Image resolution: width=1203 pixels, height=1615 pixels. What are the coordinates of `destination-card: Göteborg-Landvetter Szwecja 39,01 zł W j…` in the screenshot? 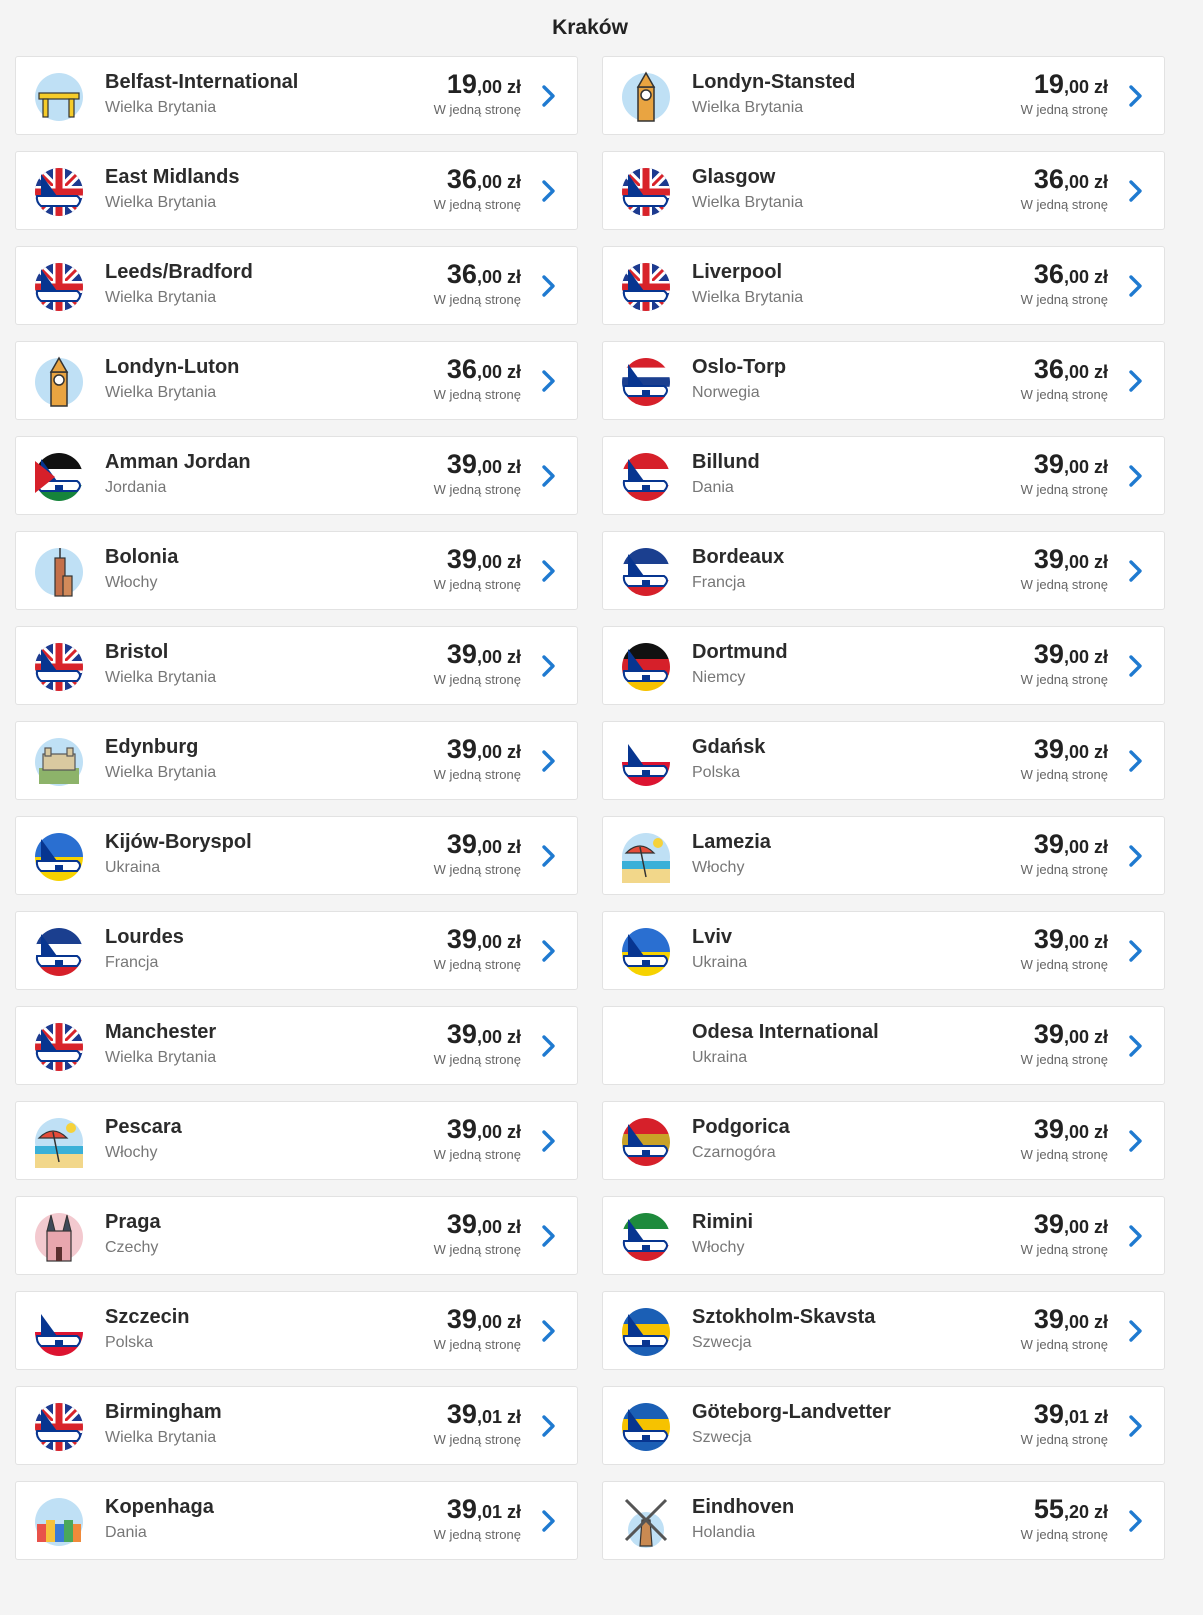 It's located at (883, 1425).